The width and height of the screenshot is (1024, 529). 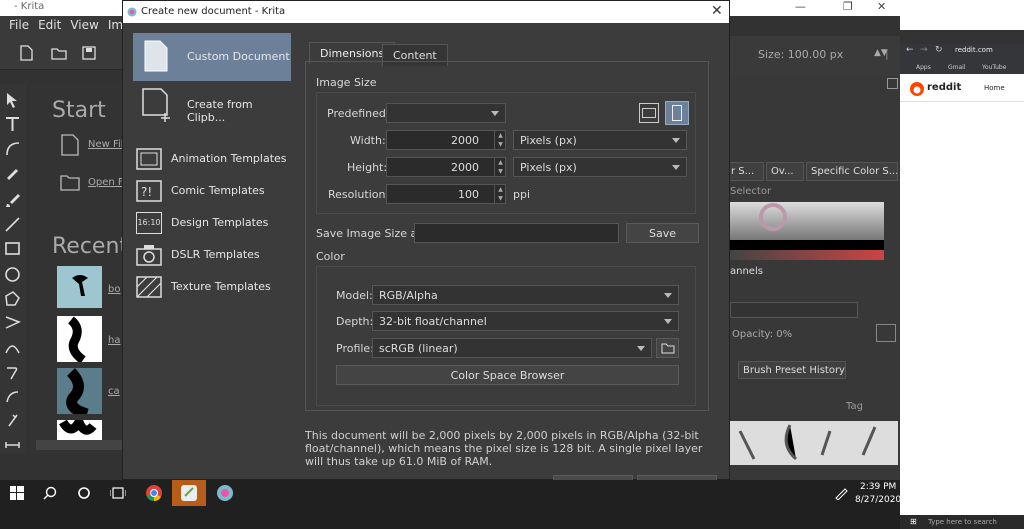 I want to click on brush-icon, so click(x=12, y=200).